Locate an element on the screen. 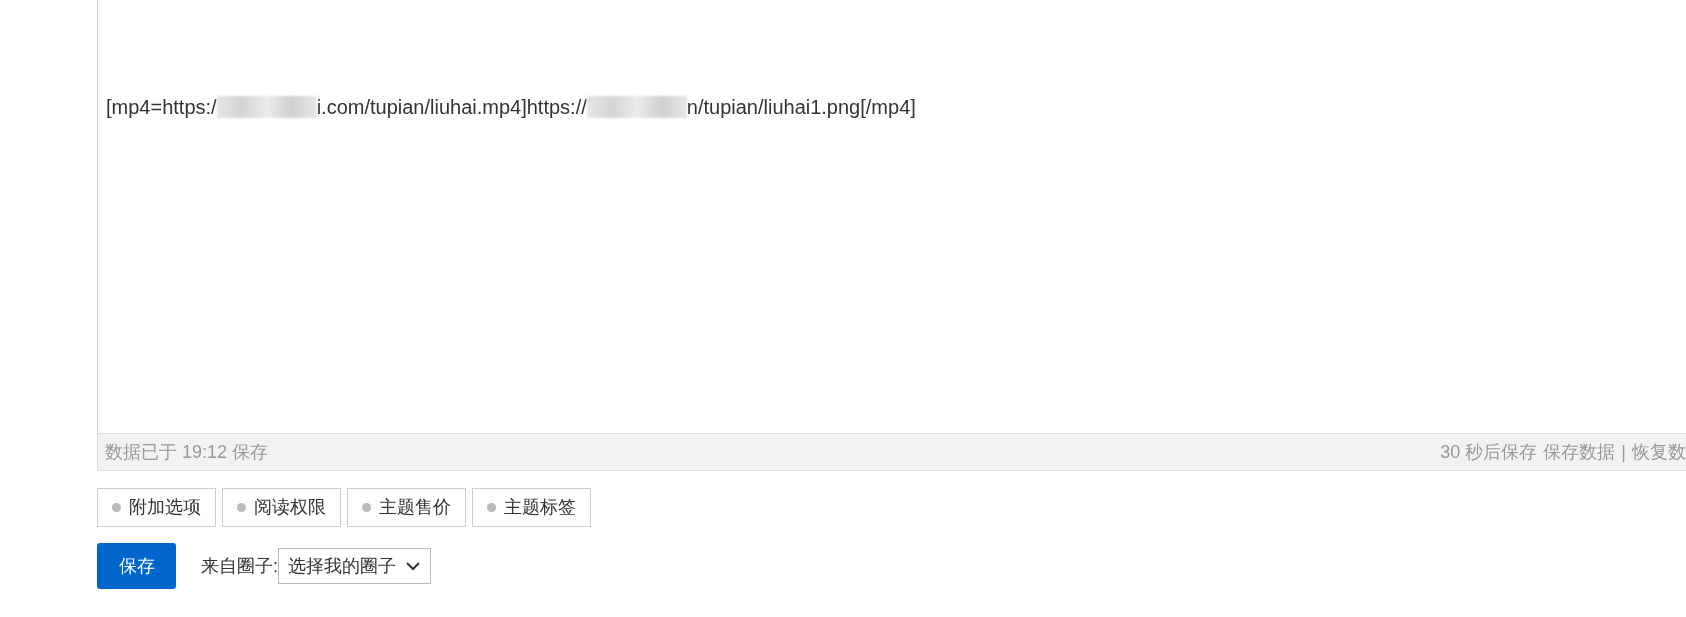 This screenshot has width=1686, height=617. option-tab: 阅读权限 is located at coordinates (281, 507).